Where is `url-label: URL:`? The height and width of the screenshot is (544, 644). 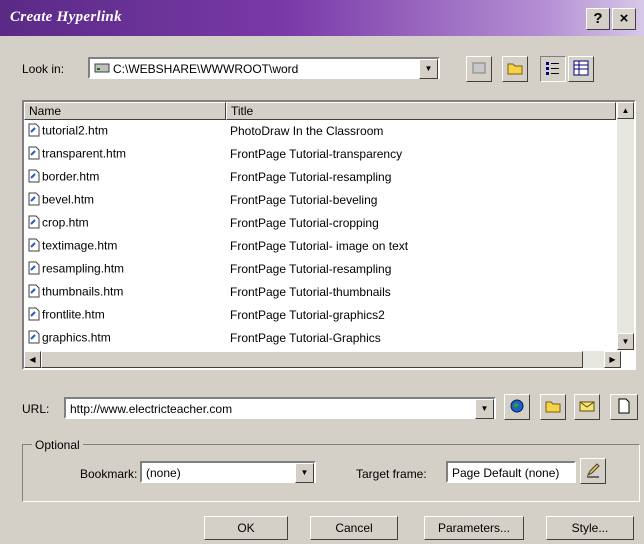 url-label: URL: is located at coordinates (36, 409).